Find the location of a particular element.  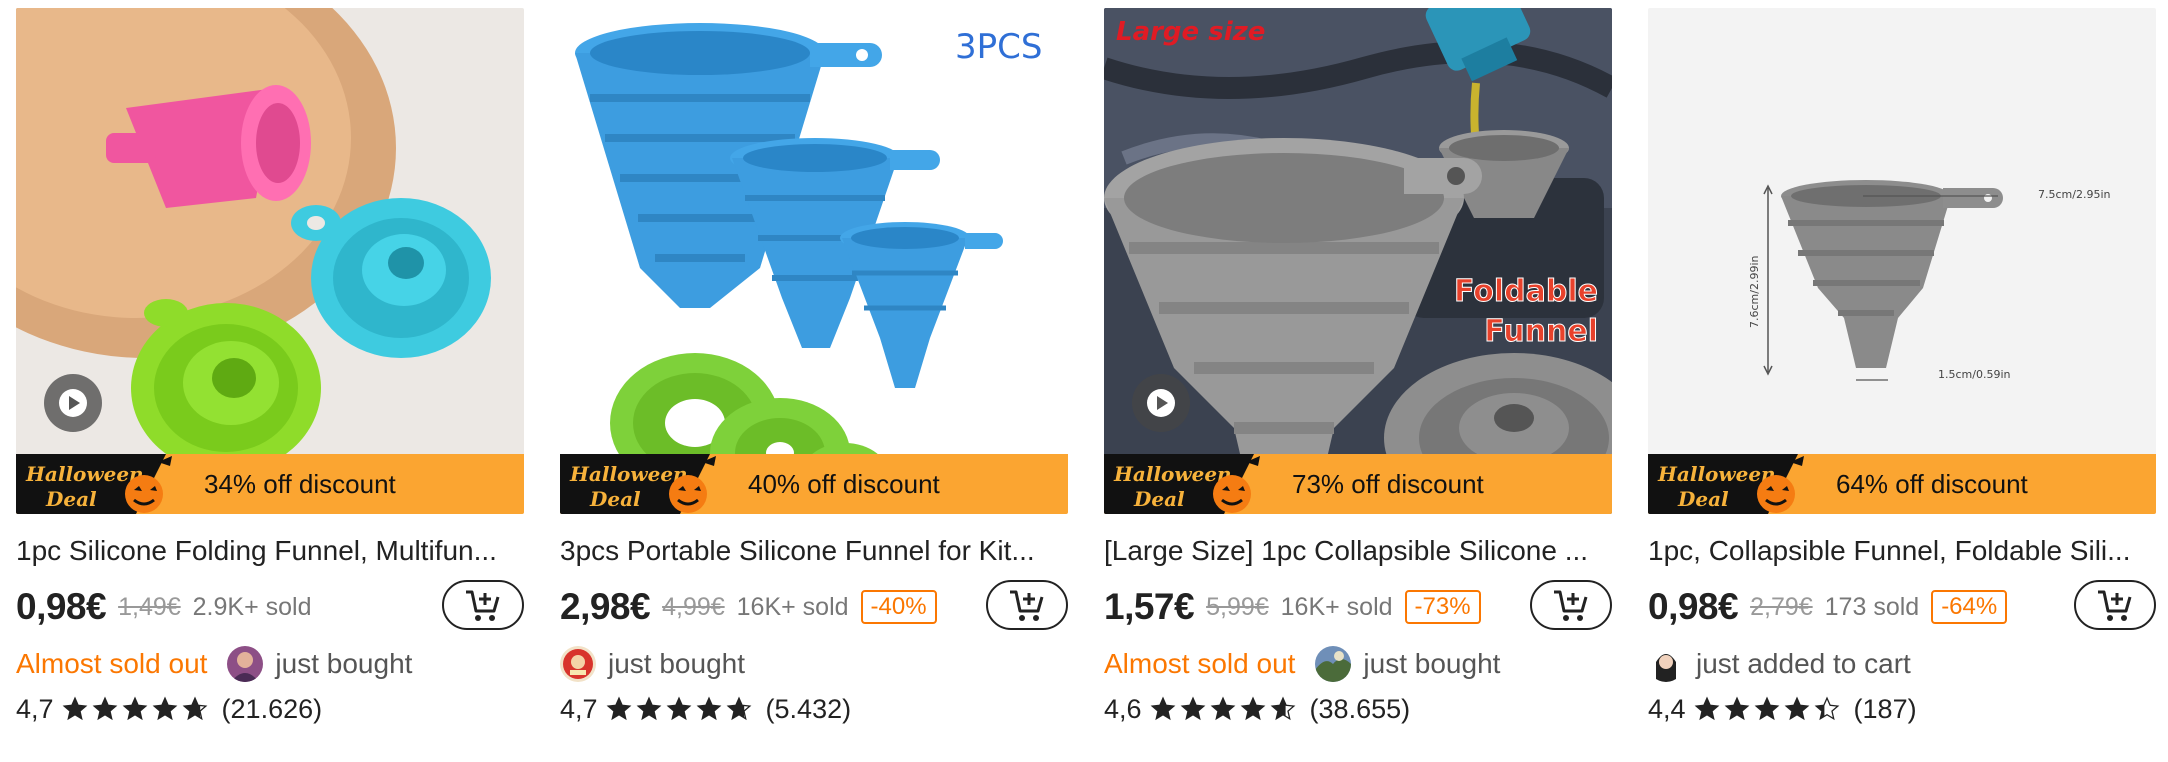

halloween-deal-banner: Halloween Deal 64% off discount is located at coordinates (1902, 484).